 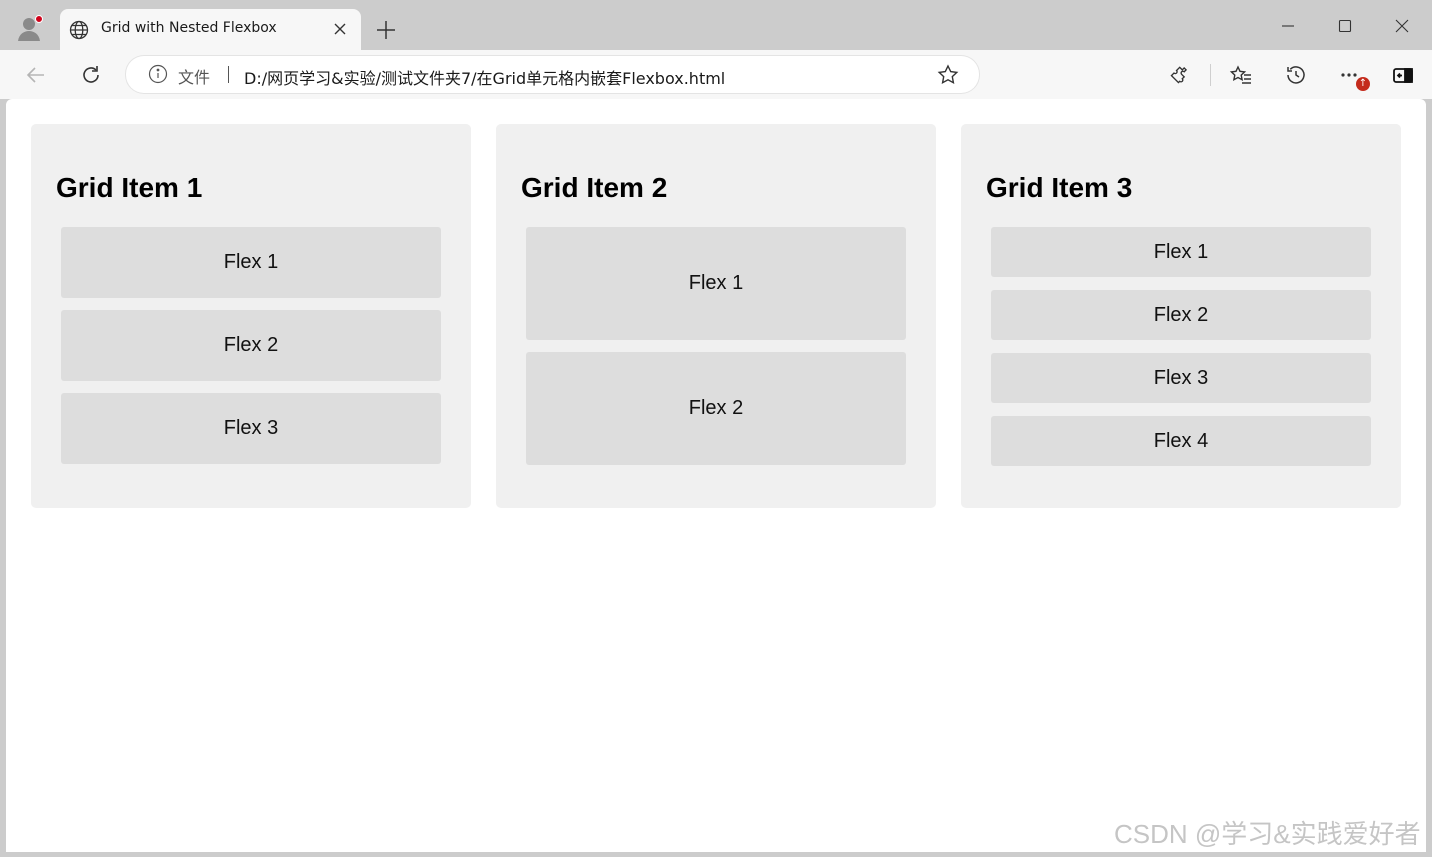 What do you see at coordinates (340, 29) in the screenshot?
I see `close-tab-icon` at bounding box center [340, 29].